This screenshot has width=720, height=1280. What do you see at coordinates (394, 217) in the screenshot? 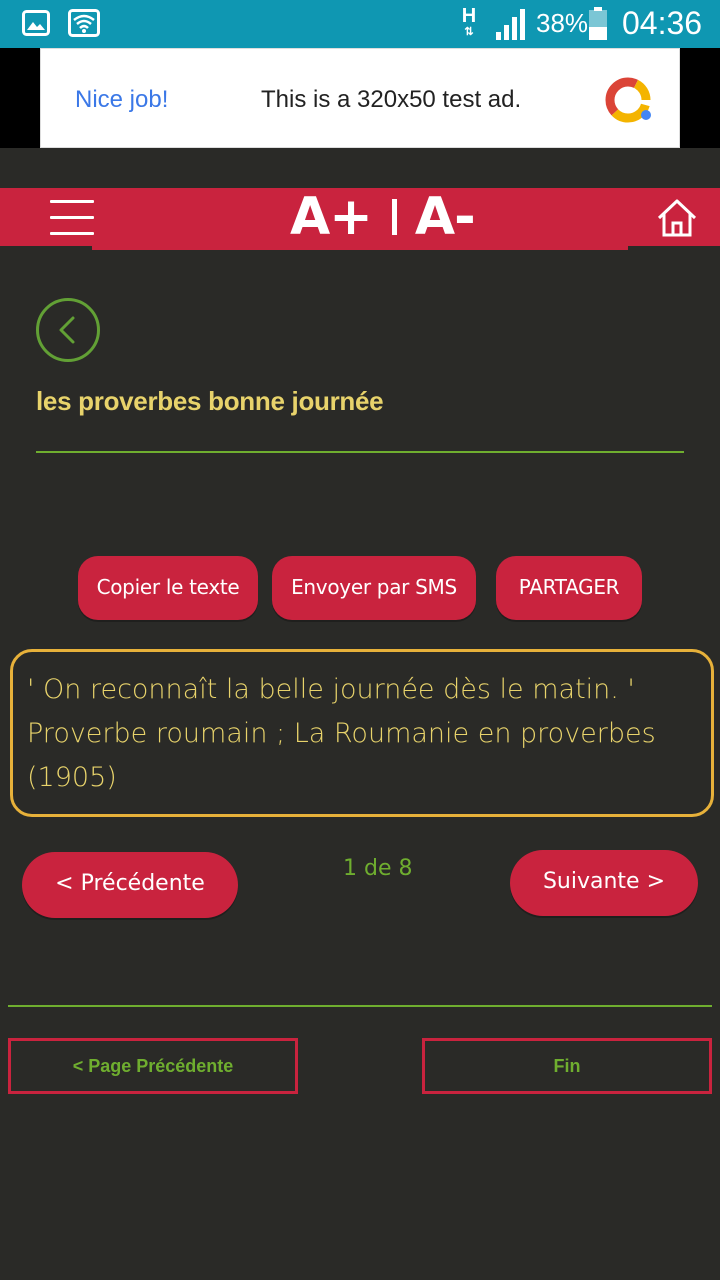
I see `font-controls-divider` at bounding box center [394, 217].